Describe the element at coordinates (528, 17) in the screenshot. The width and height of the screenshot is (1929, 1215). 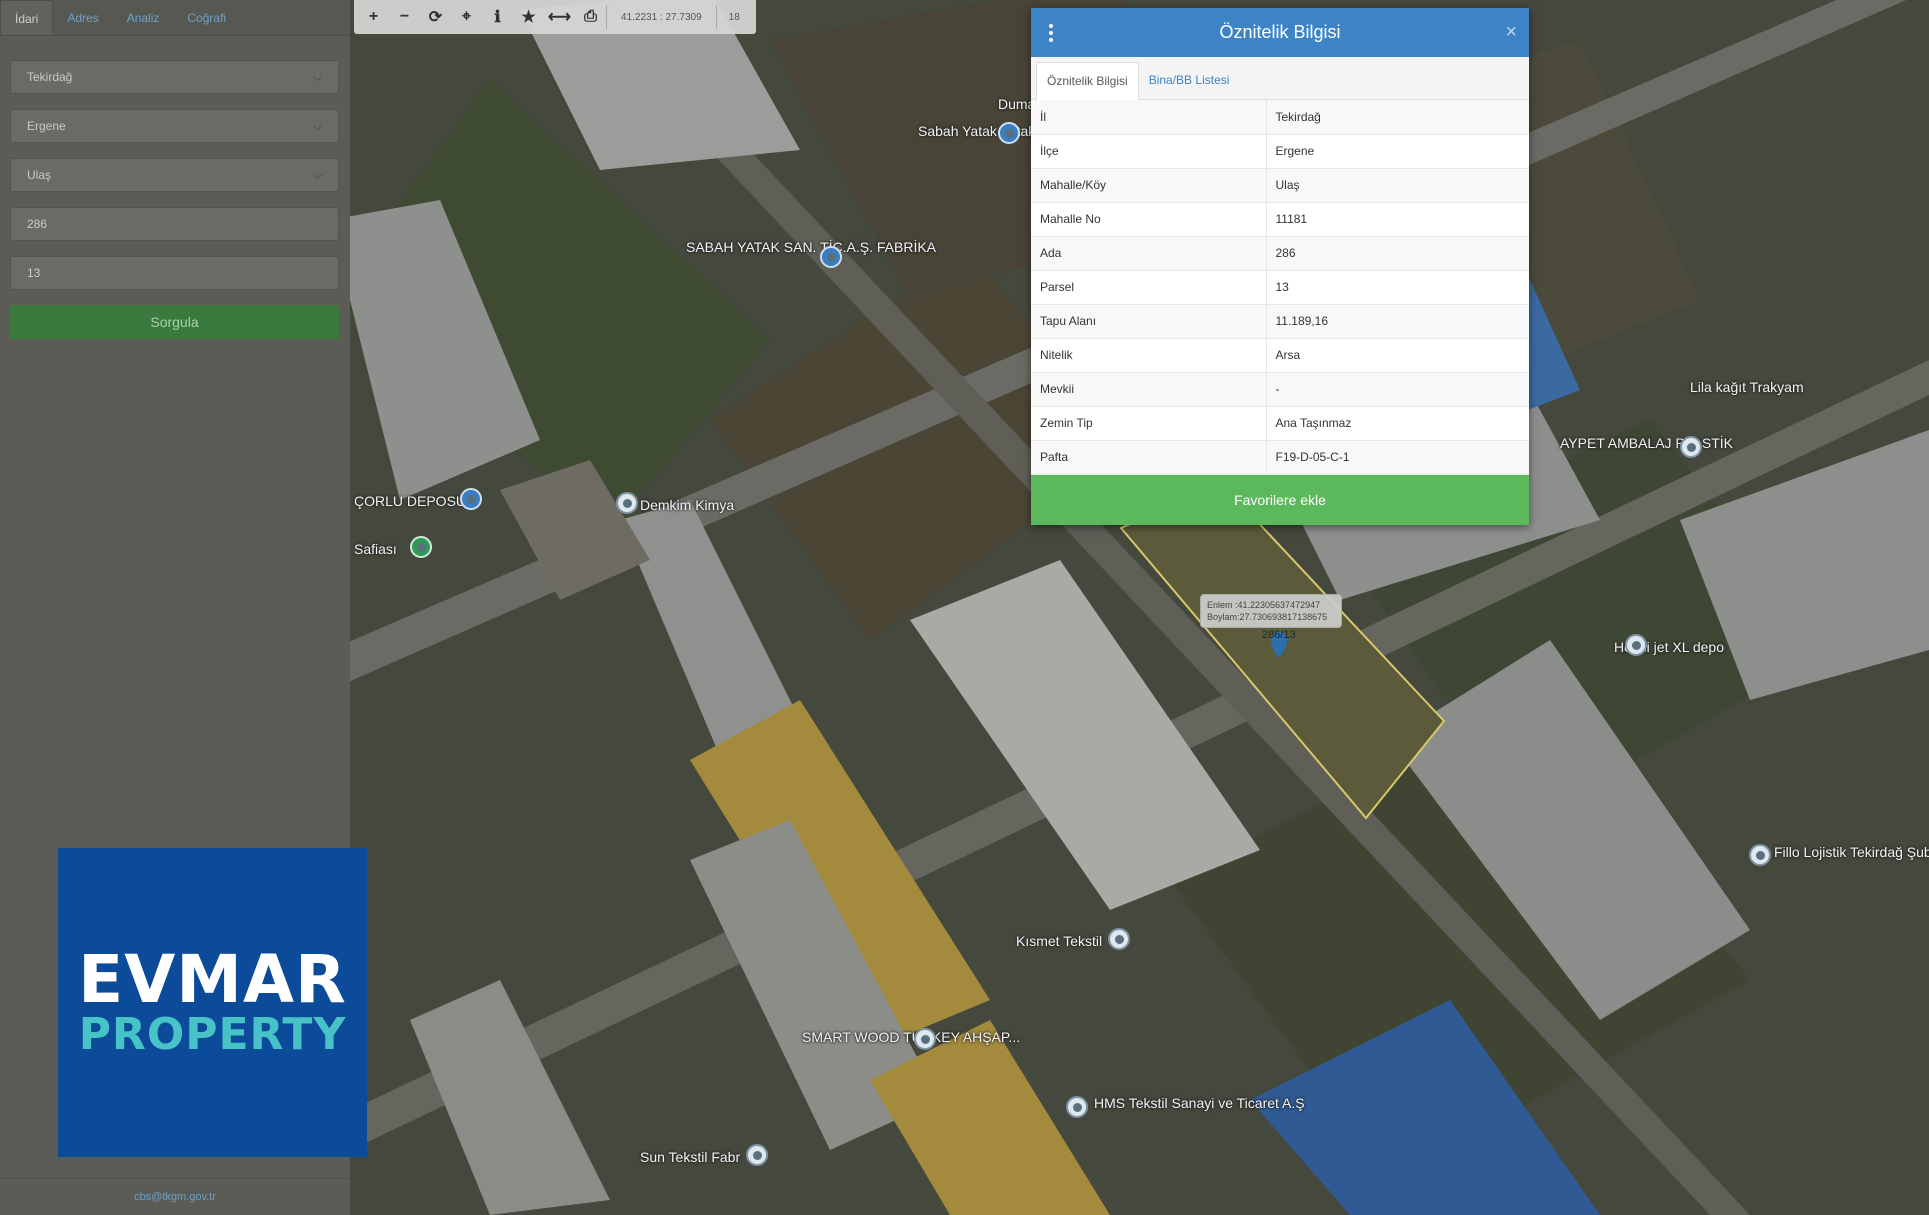
I see `star-icon: ★` at that location.